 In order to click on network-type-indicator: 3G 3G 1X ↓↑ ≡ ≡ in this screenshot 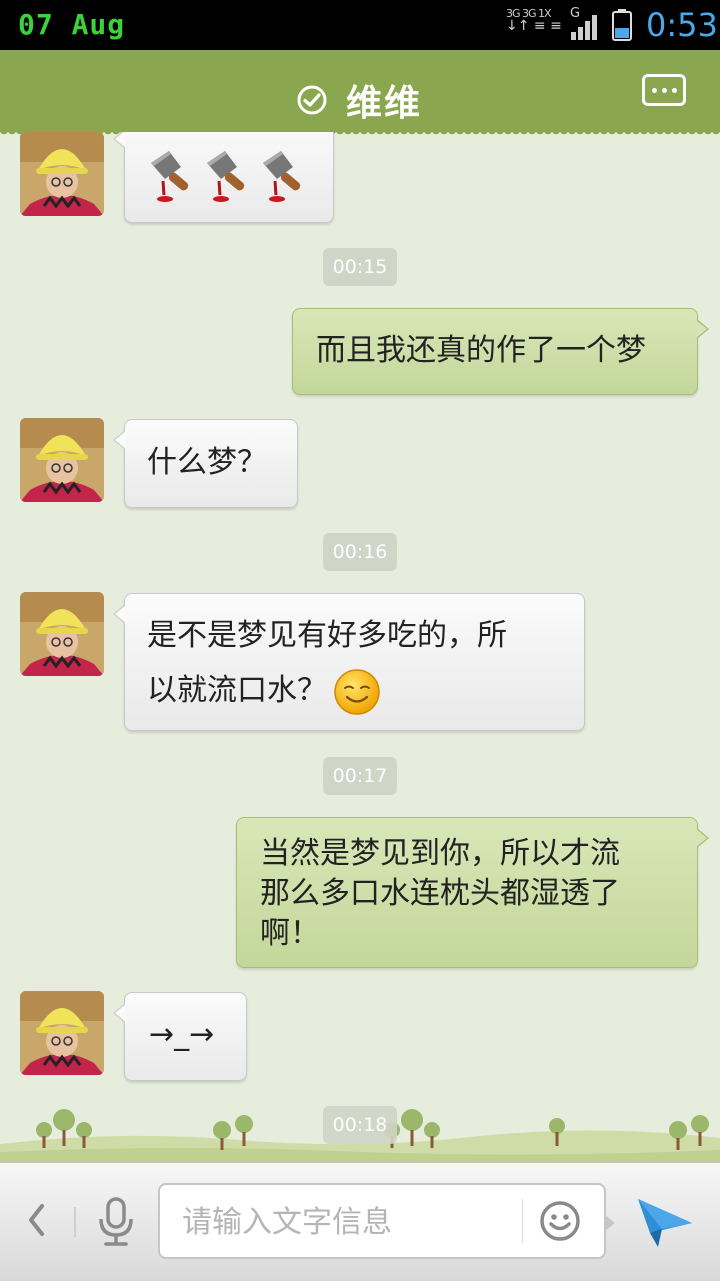, I will do `click(534, 21)`.